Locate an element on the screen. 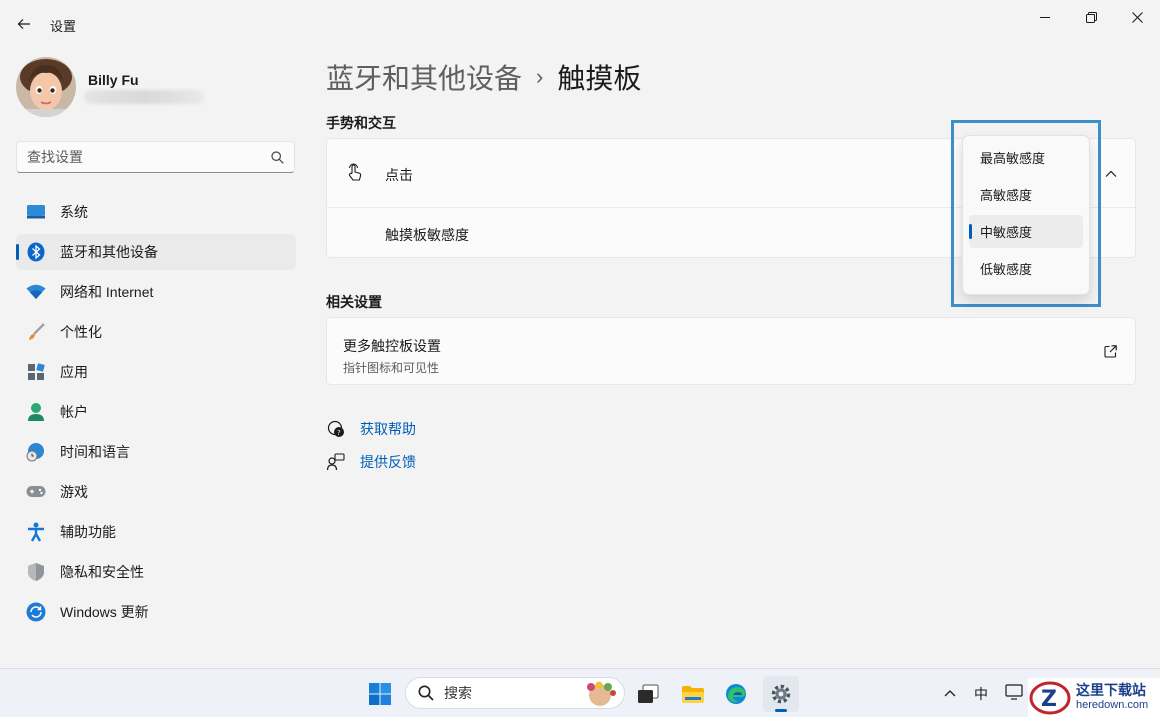 This screenshot has height=717, width=1160. minimize-button is located at coordinates (1045, 17).